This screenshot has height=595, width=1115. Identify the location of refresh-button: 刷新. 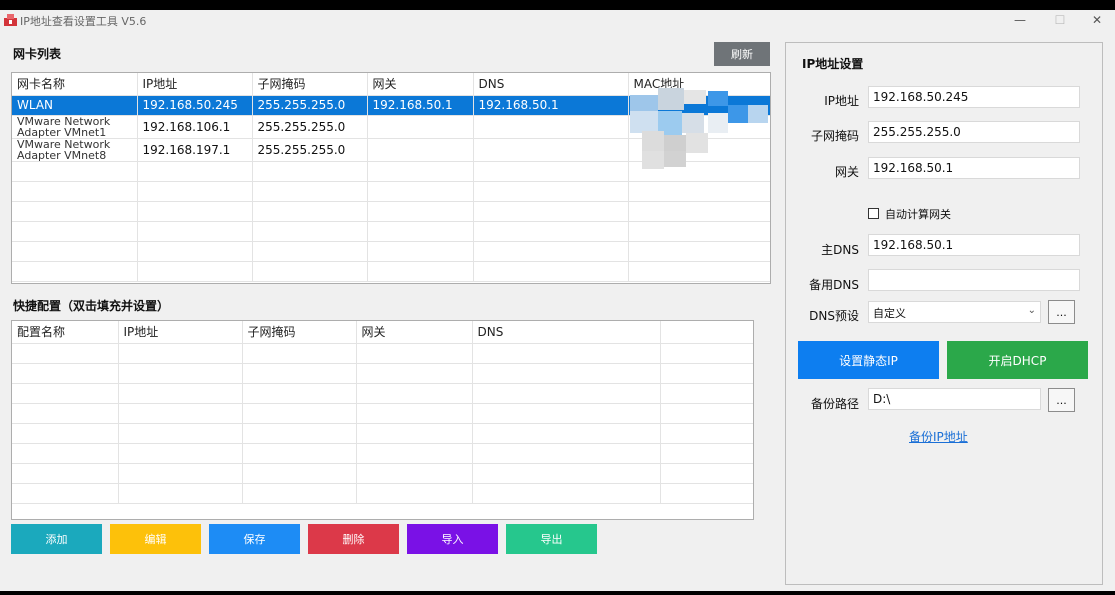
(742, 54).